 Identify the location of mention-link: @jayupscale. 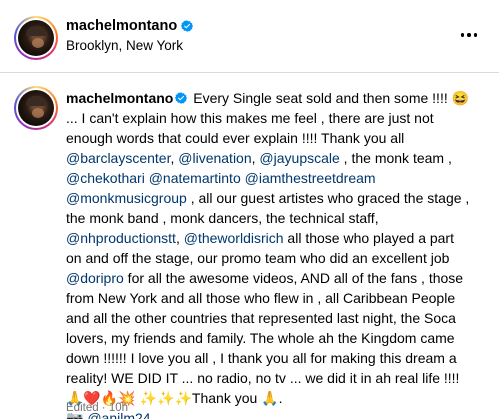
(299, 158).